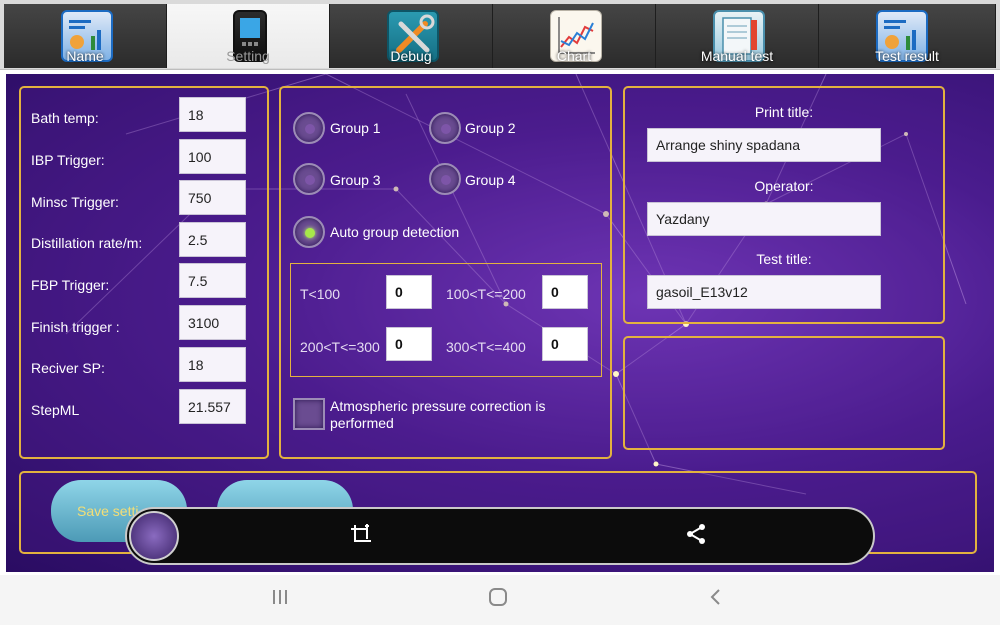  What do you see at coordinates (85, 36) in the screenshot?
I see `tab-name: Name` at bounding box center [85, 36].